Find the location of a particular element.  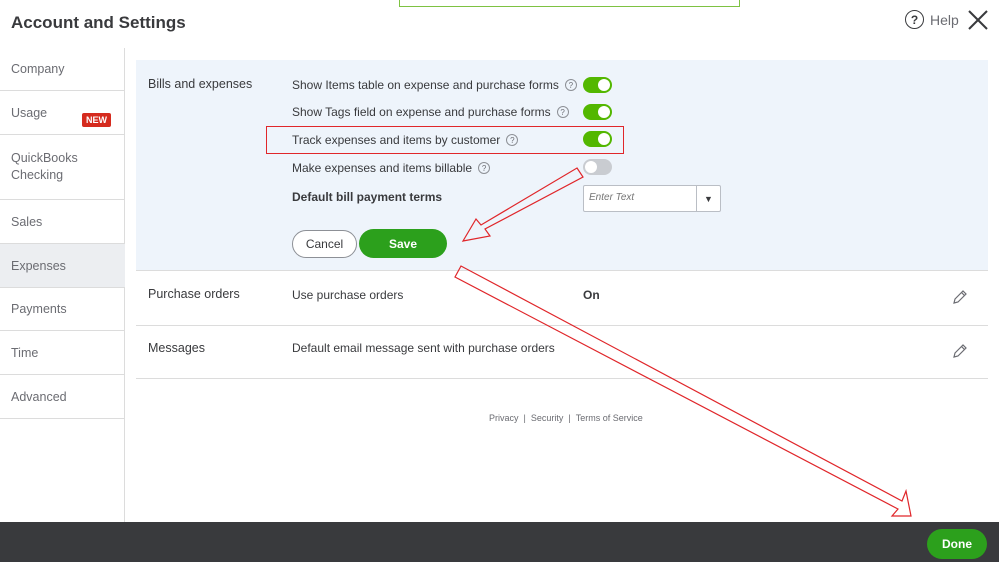

option-make-billable: Make expenses and items billable ? is located at coordinates (391, 168).